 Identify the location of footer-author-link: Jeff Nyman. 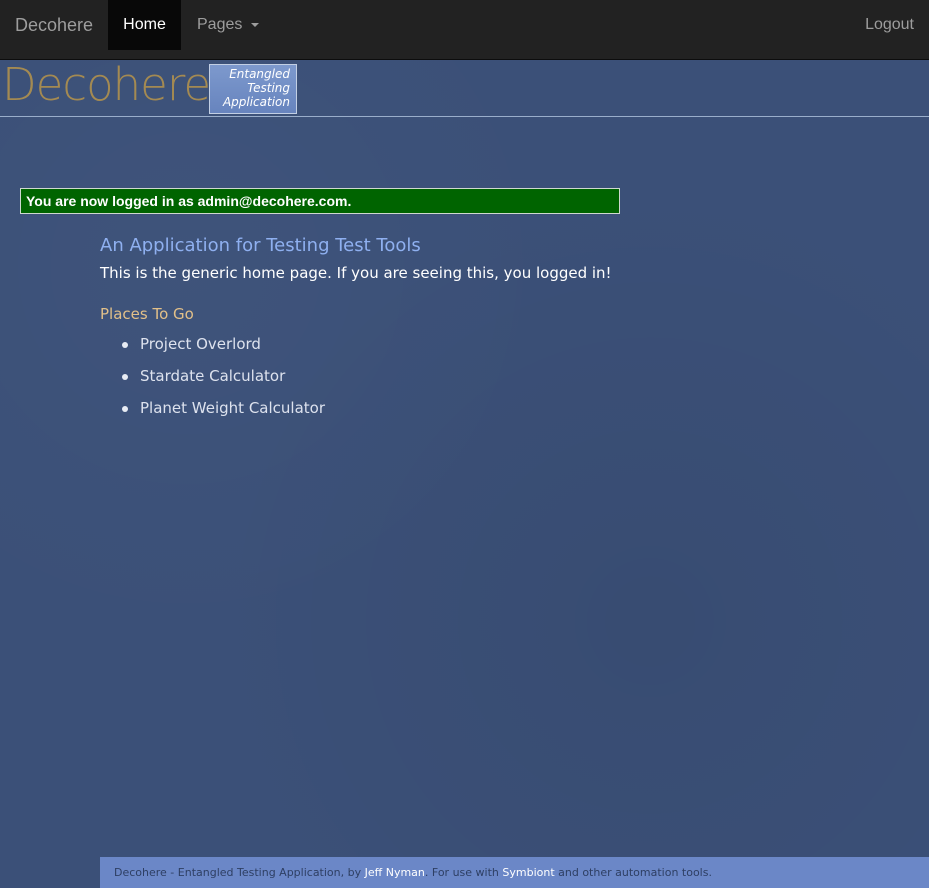
(395, 872).